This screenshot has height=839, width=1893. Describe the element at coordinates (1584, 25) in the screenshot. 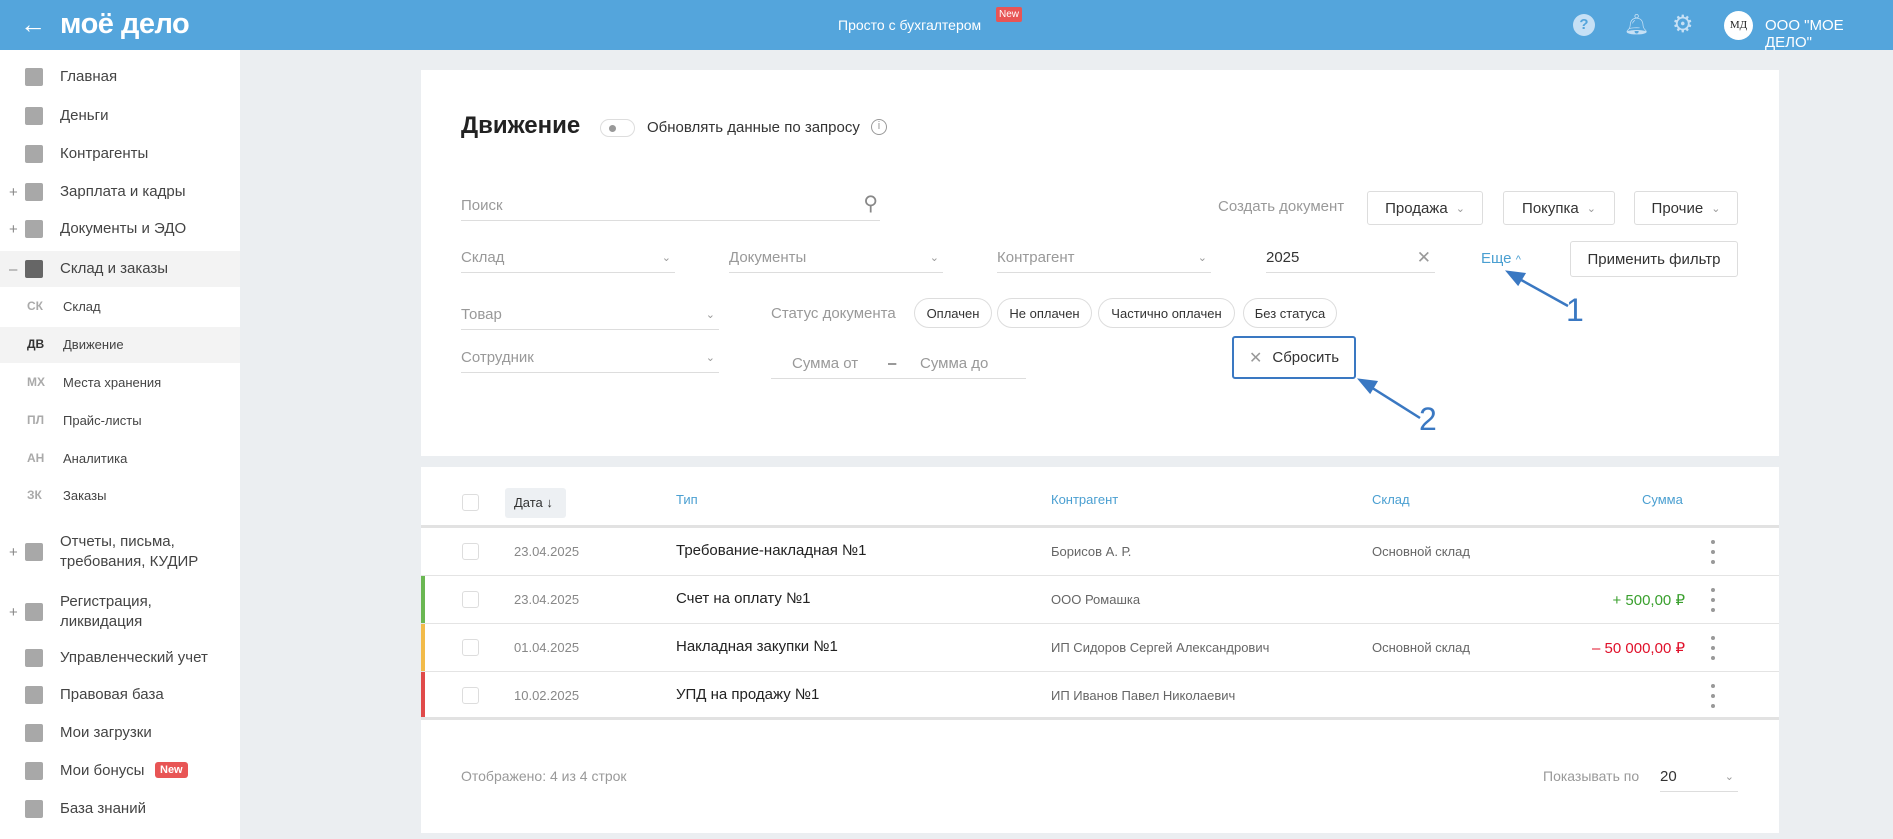

I see `help-icon: ?` at that location.